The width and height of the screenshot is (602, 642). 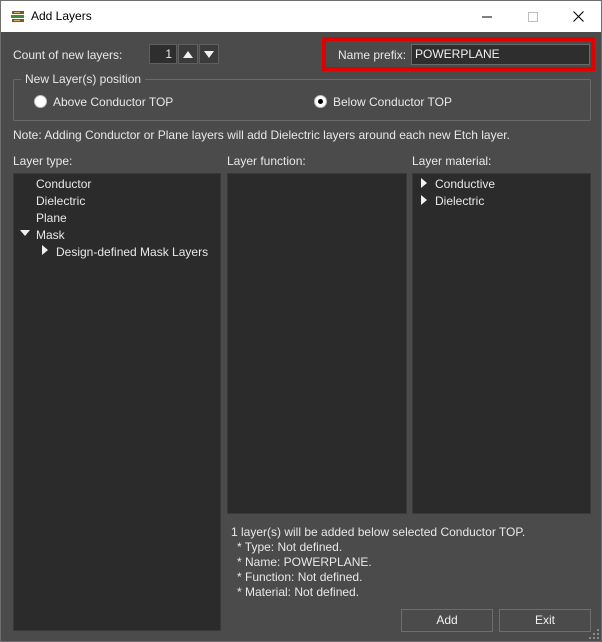 I want to click on add-button: Add, so click(x=447, y=620).